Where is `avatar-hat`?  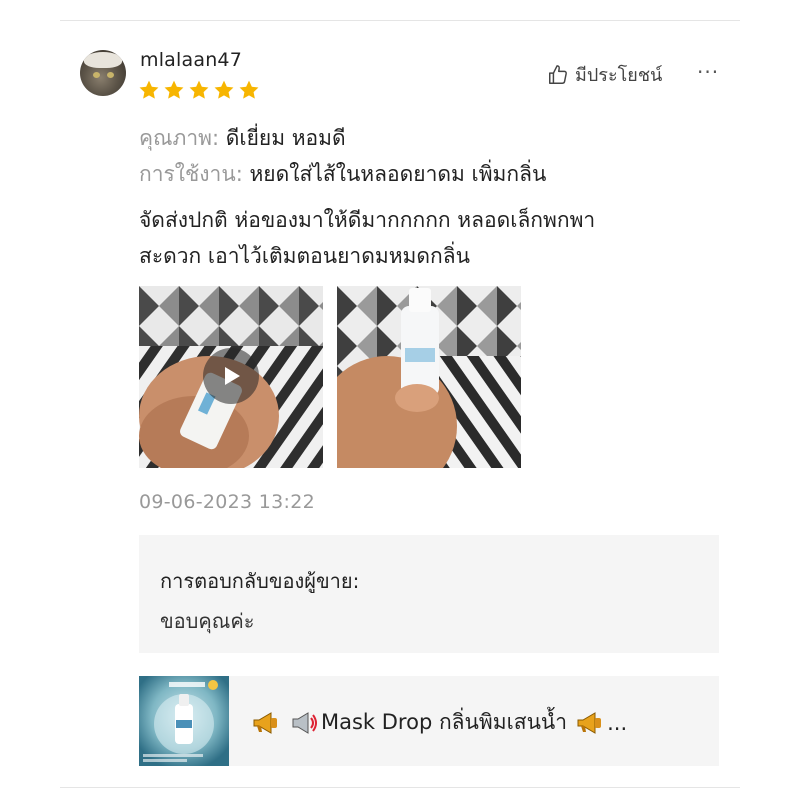
avatar-hat is located at coordinates (103, 60).